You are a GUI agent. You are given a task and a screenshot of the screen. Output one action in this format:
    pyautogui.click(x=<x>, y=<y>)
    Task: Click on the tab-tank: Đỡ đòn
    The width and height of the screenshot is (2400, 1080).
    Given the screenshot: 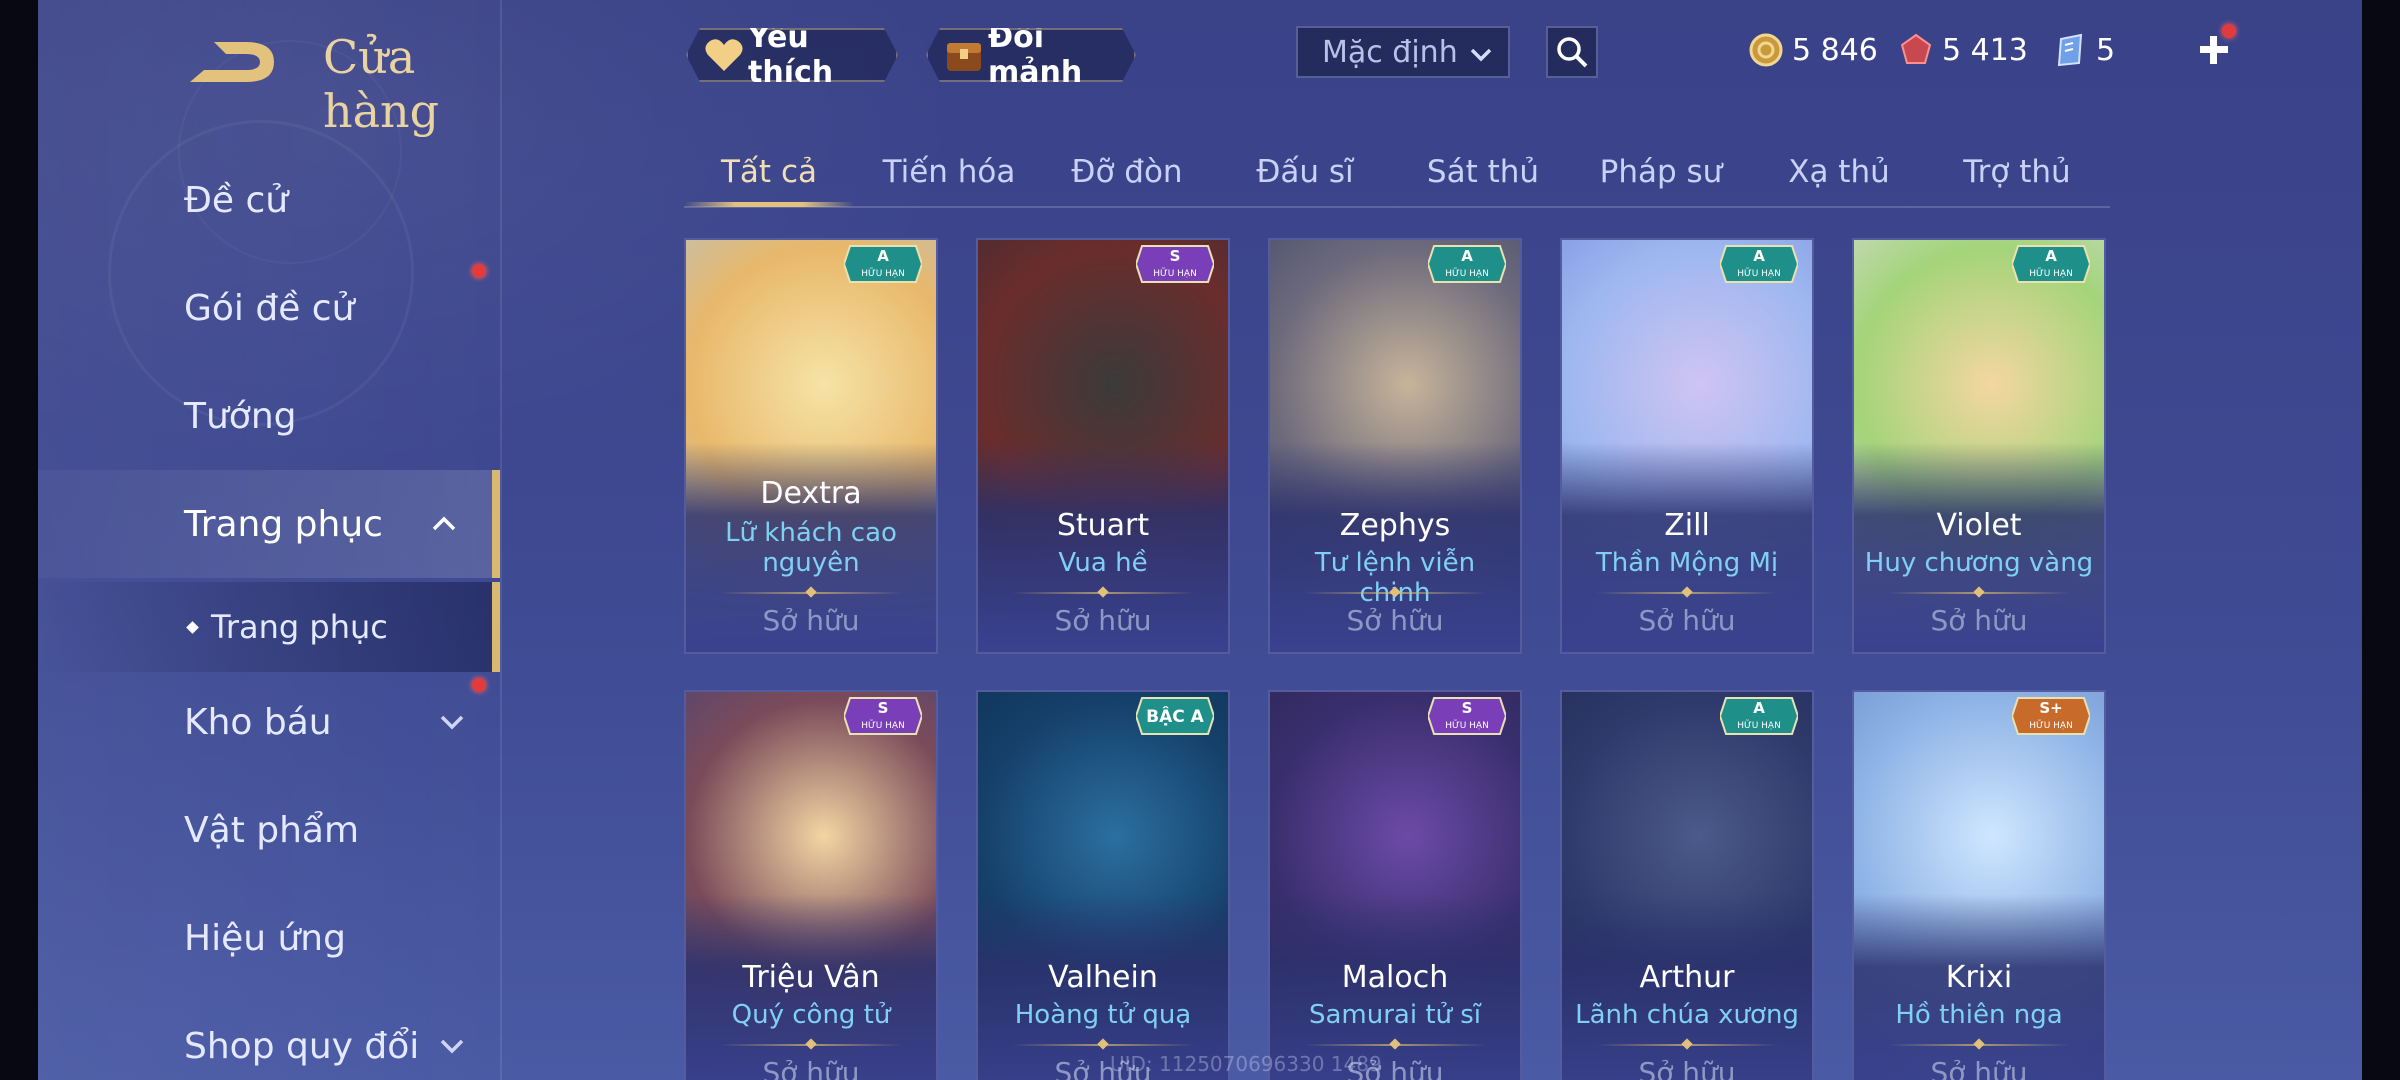 What is the action you would take?
    pyautogui.click(x=1127, y=172)
    